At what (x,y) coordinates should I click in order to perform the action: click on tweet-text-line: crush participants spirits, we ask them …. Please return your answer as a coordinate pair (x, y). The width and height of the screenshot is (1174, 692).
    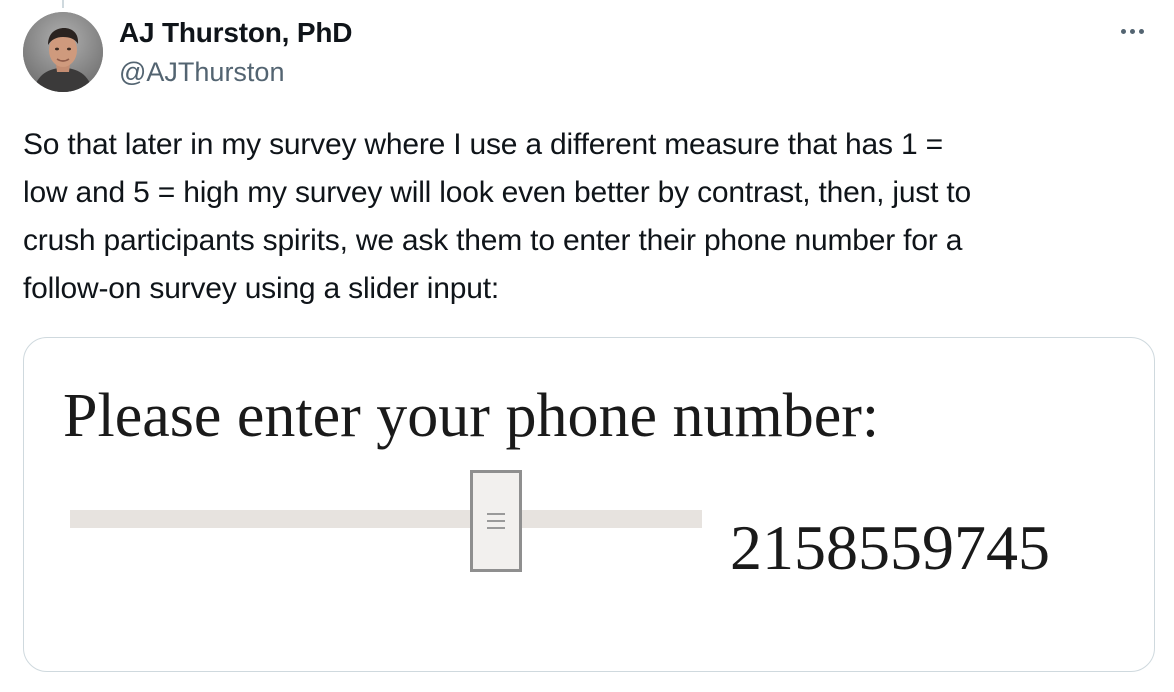
    Looking at the image, I should click on (493, 240).